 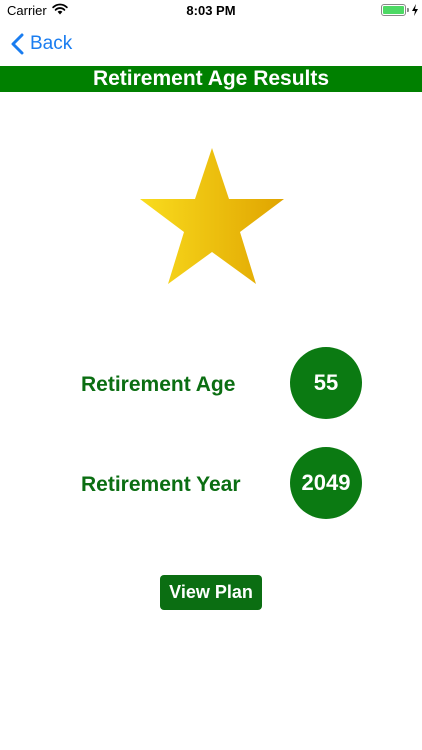 I want to click on star-icon, so click(x=212, y=216).